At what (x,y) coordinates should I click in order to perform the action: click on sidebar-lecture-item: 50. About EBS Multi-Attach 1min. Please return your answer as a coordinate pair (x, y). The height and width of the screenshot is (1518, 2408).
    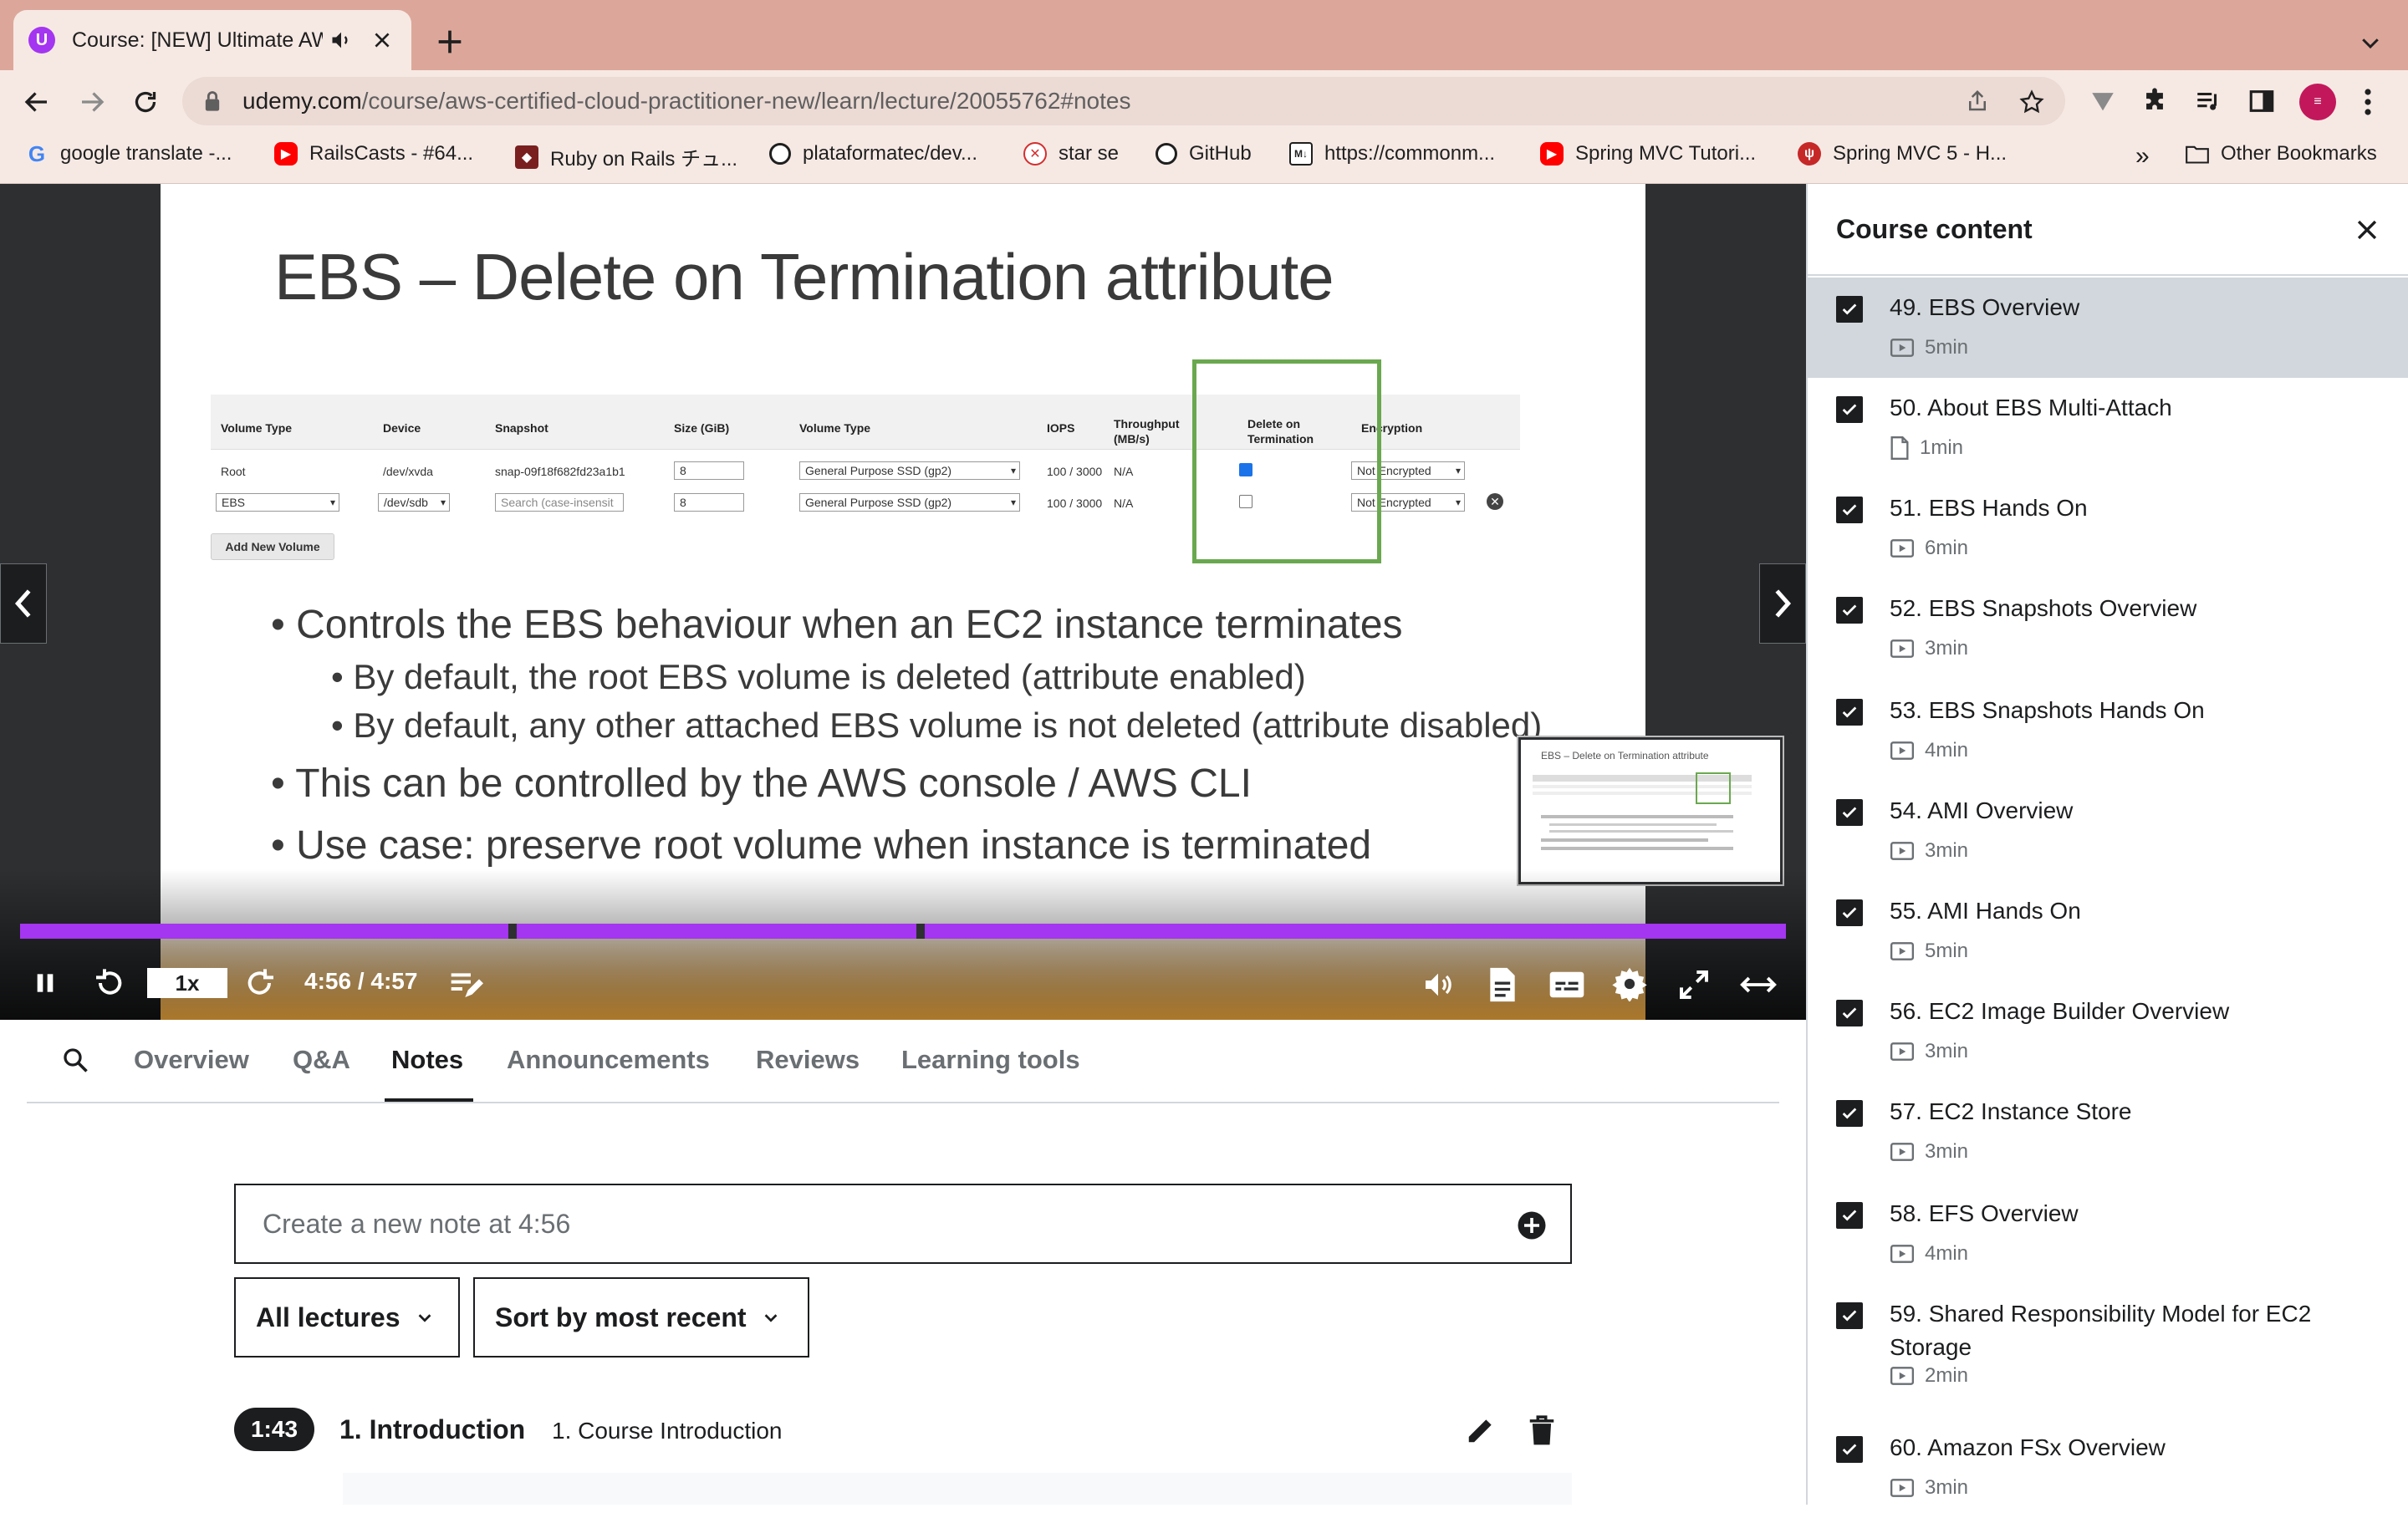
    Looking at the image, I should click on (2108, 428).